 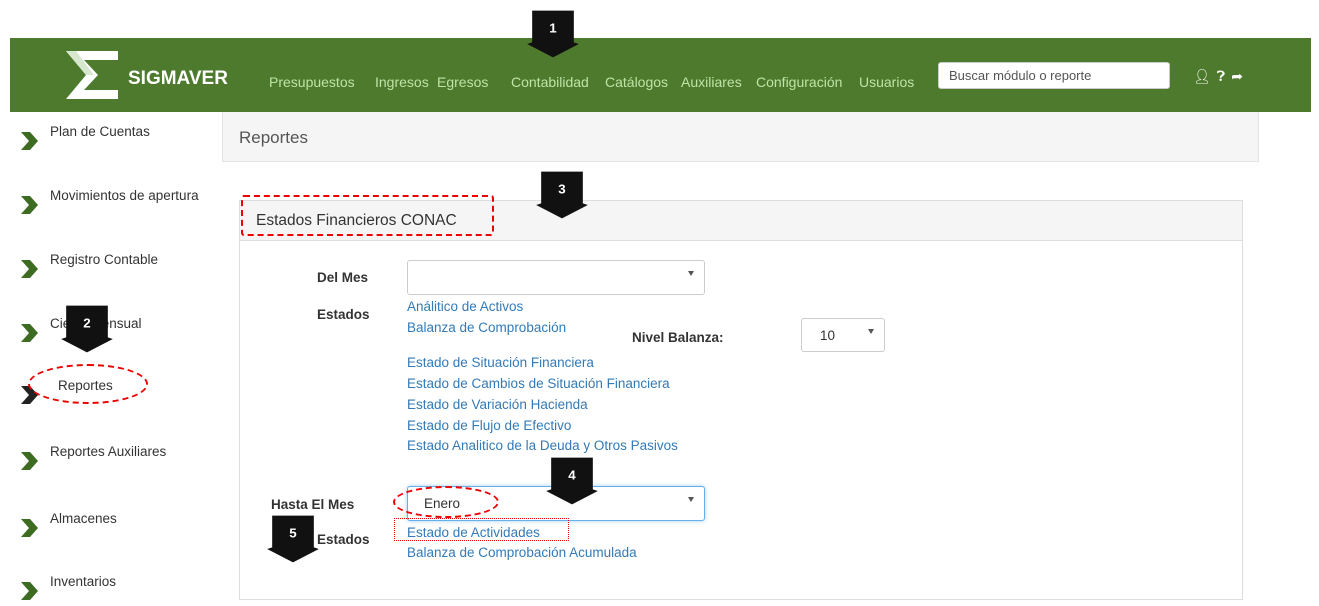 I want to click on marker-2: 2, so click(x=87, y=329).